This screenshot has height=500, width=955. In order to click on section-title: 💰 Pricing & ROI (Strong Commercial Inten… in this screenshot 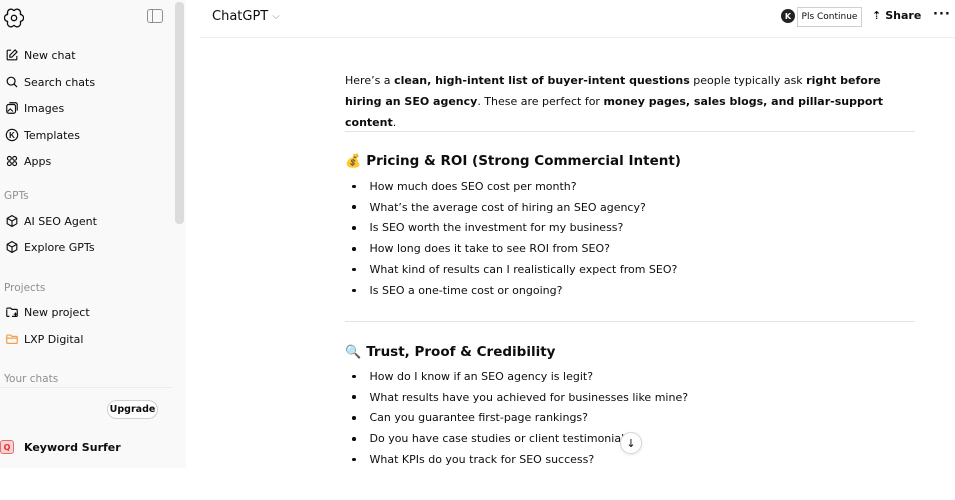, I will do `click(513, 161)`.